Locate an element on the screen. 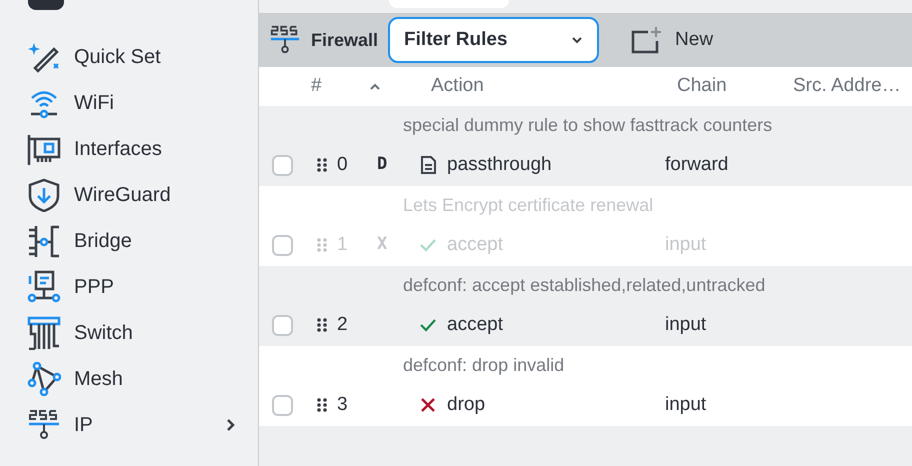 This screenshot has width=912, height=466. sidebar-item: WireGuard is located at coordinates (129, 195).